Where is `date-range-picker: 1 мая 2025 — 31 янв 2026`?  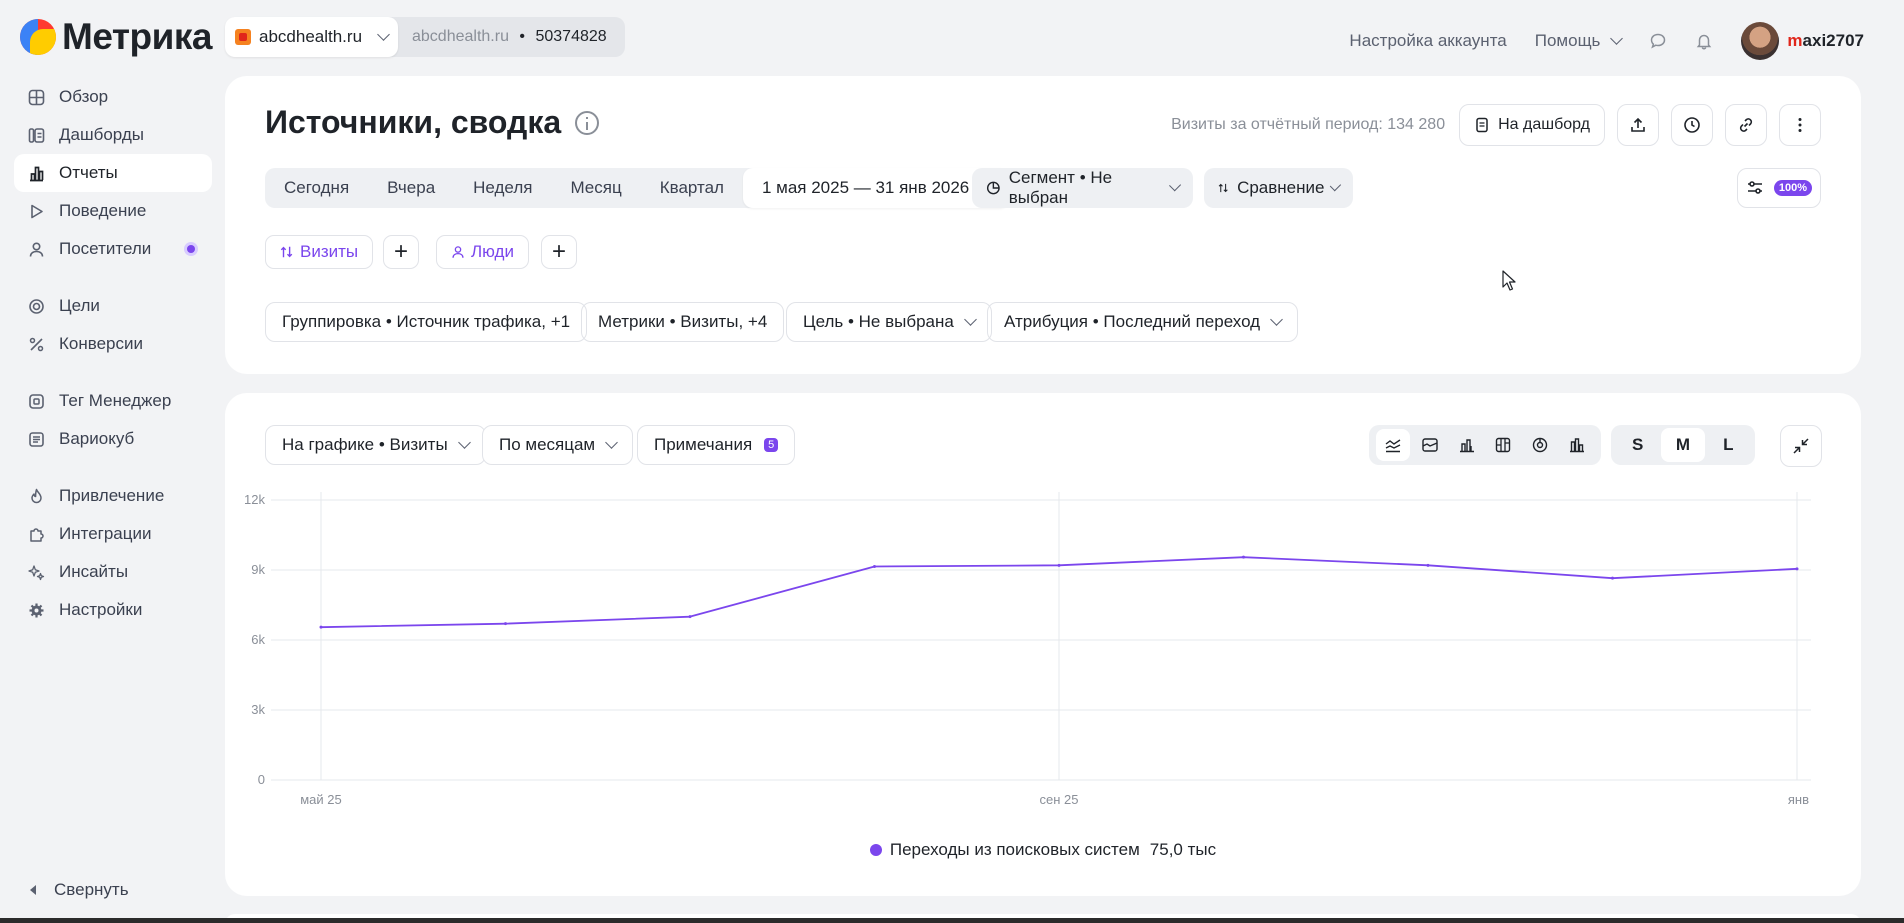 date-range-picker: 1 мая 2025 — 31 янв 2026 is located at coordinates (876, 188).